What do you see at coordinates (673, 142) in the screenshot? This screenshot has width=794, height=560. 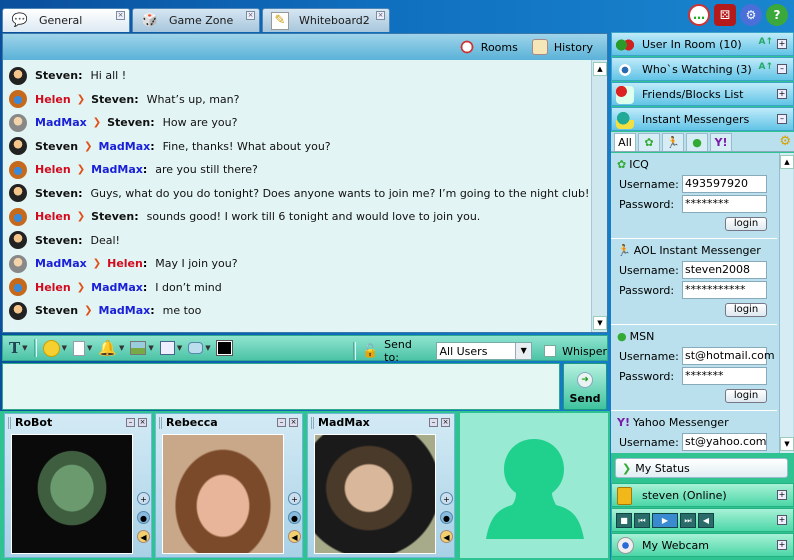 I see `im-tab-aim: 🏃` at bounding box center [673, 142].